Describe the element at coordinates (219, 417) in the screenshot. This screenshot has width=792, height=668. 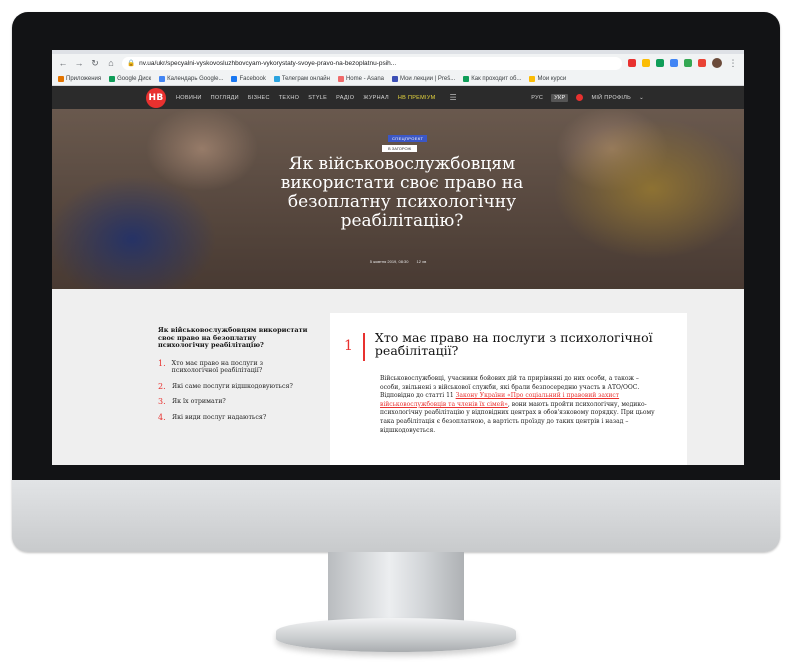
I see `toc-text: Які види послуг надаються?` at that location.